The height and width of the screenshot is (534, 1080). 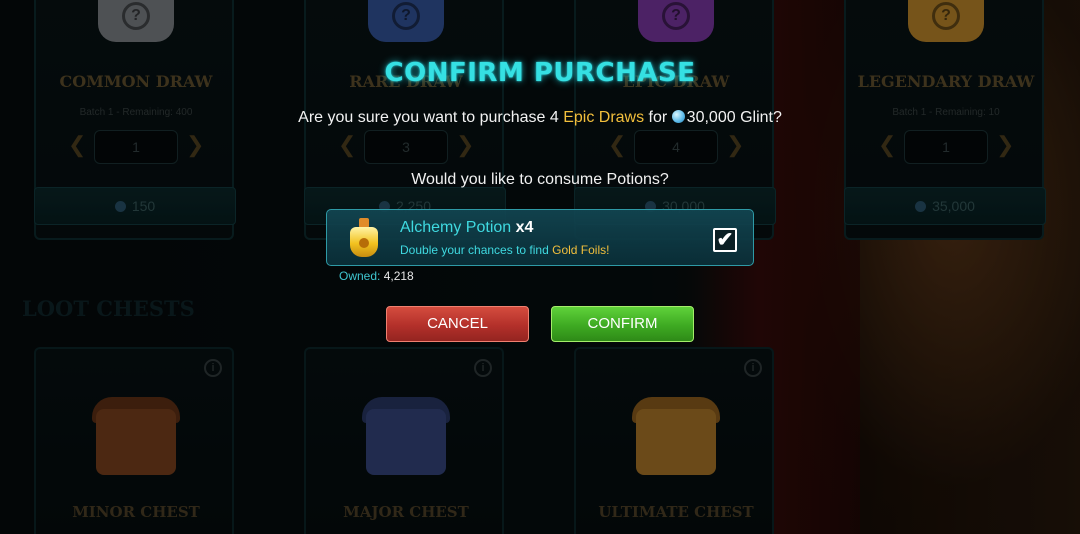 I want to click on potion-name-text: Alchemy Potion, so click(x=456, y=227).